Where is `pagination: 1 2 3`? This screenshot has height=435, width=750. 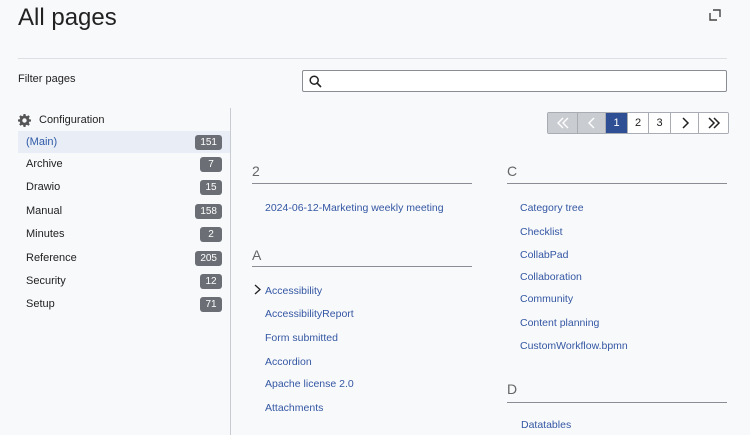 pagination: 1 2 3 is located at coordinates (638, 123).